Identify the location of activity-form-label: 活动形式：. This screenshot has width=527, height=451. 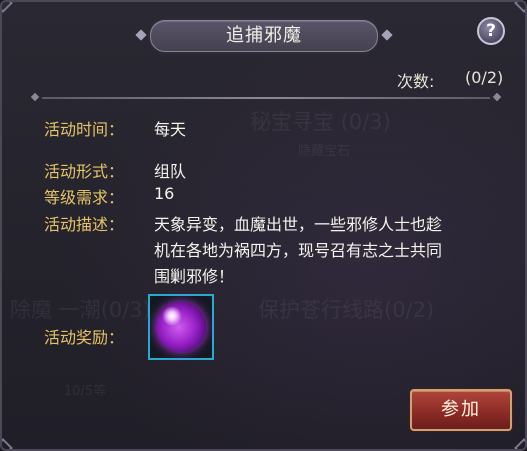
(84, 171).